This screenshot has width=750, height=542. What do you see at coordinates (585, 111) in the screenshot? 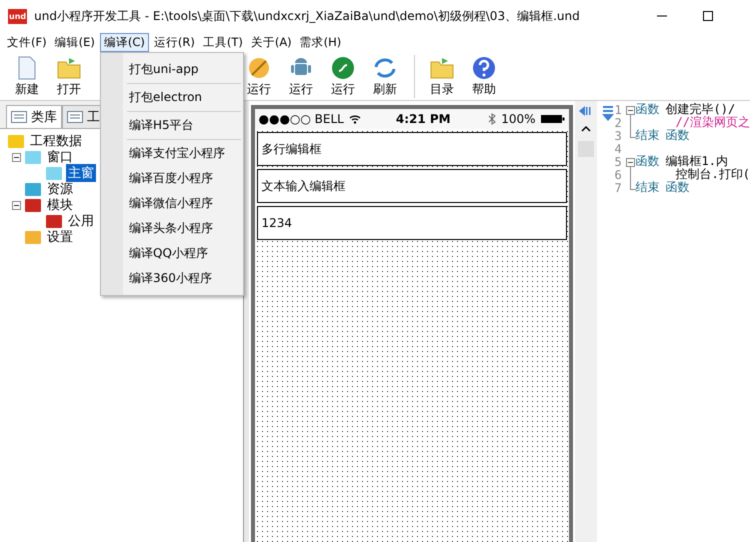
I see `collapse-panel-icon` at bounding box center [585, 111].